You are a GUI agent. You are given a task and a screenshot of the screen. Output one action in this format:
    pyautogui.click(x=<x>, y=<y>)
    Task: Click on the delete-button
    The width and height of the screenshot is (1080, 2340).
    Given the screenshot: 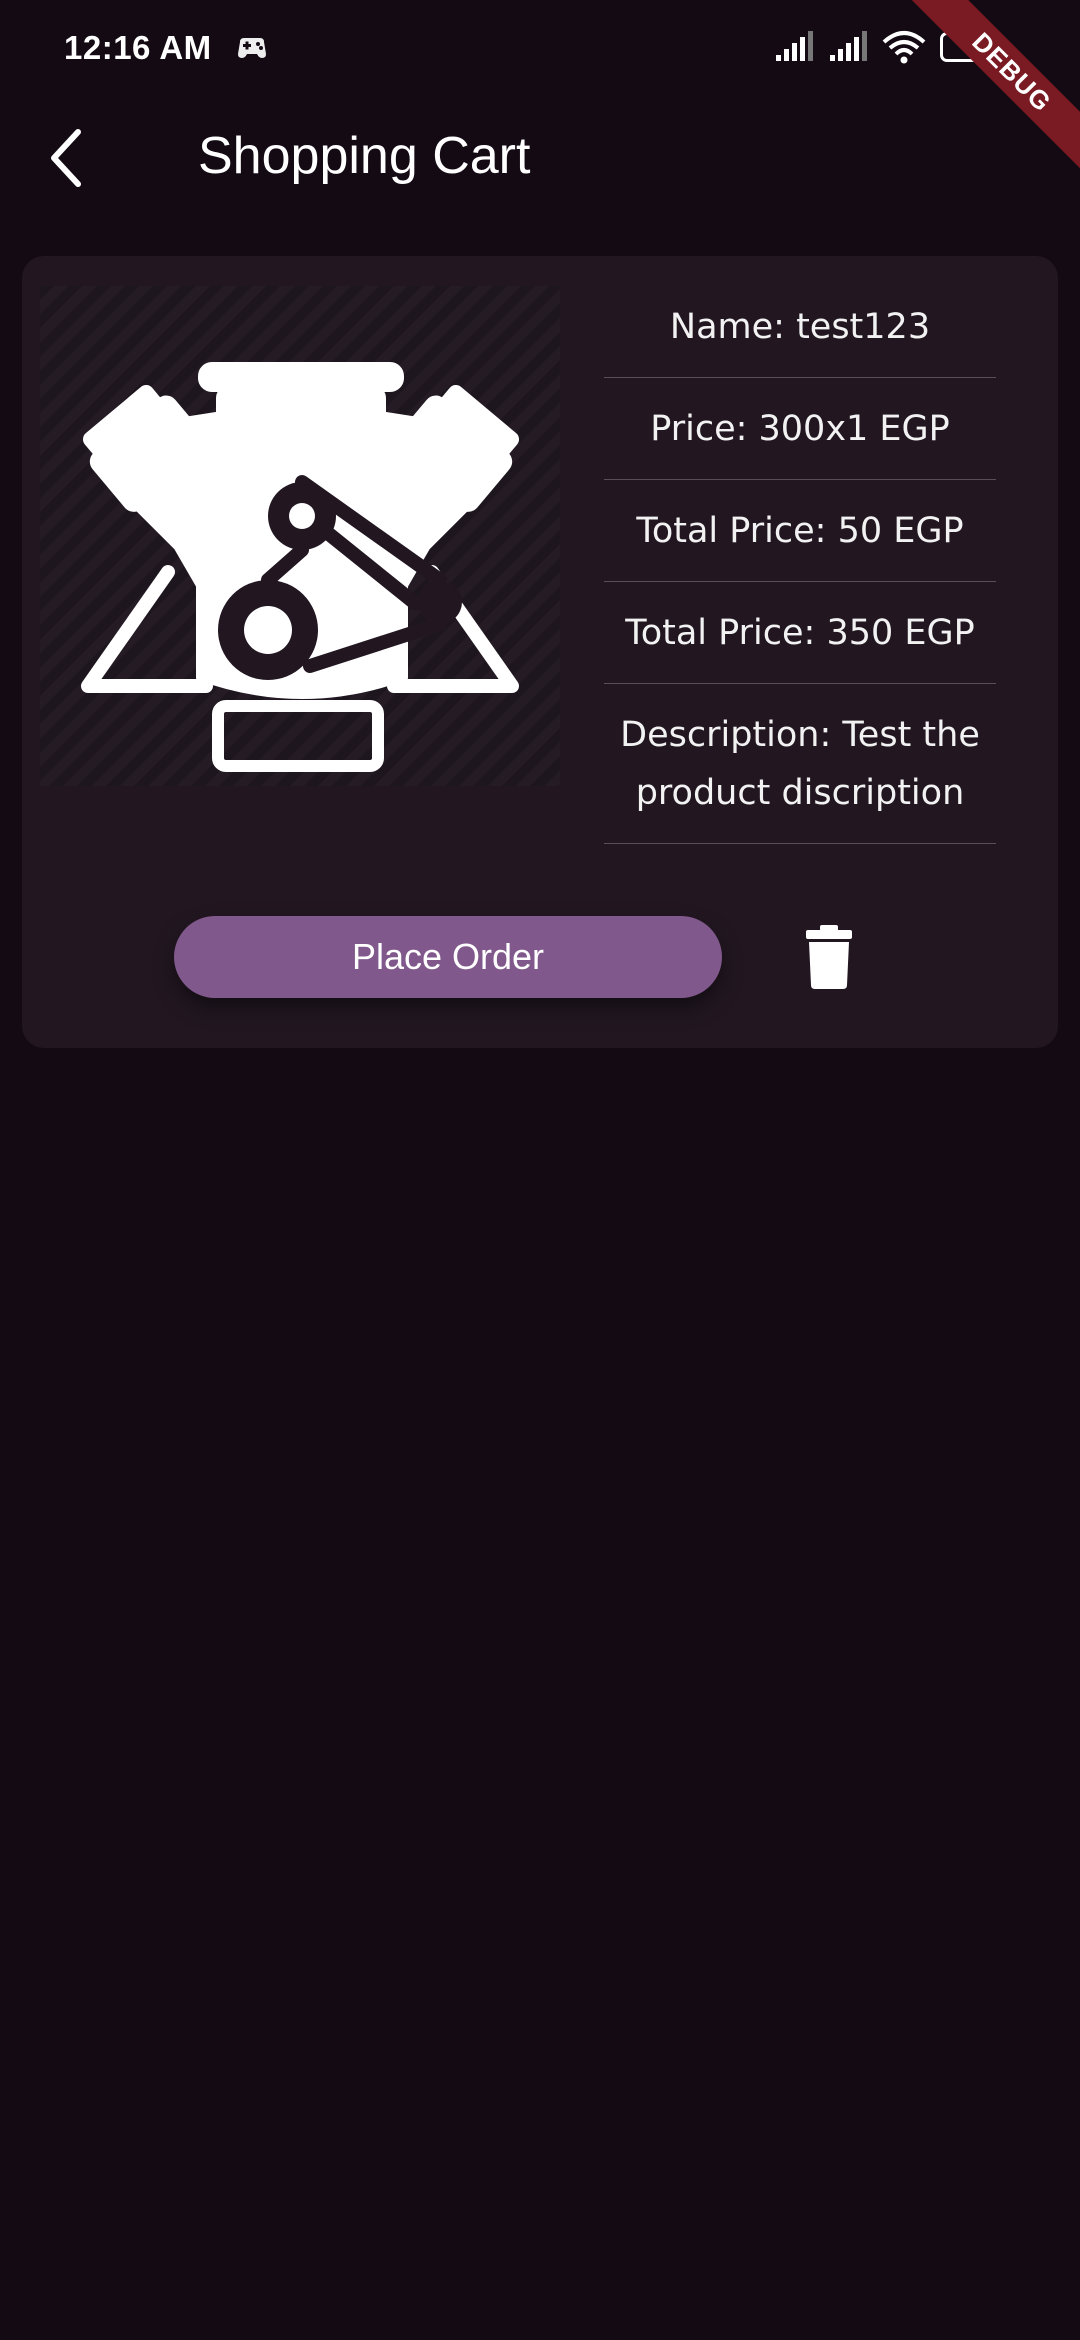 What is the action you would take?
    pyautogui.click(x=829, y=957)
    